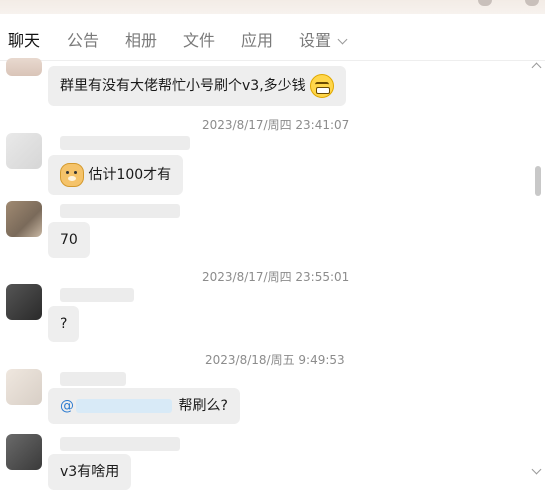  I want to click on message-text: ?, so click(64, 324).